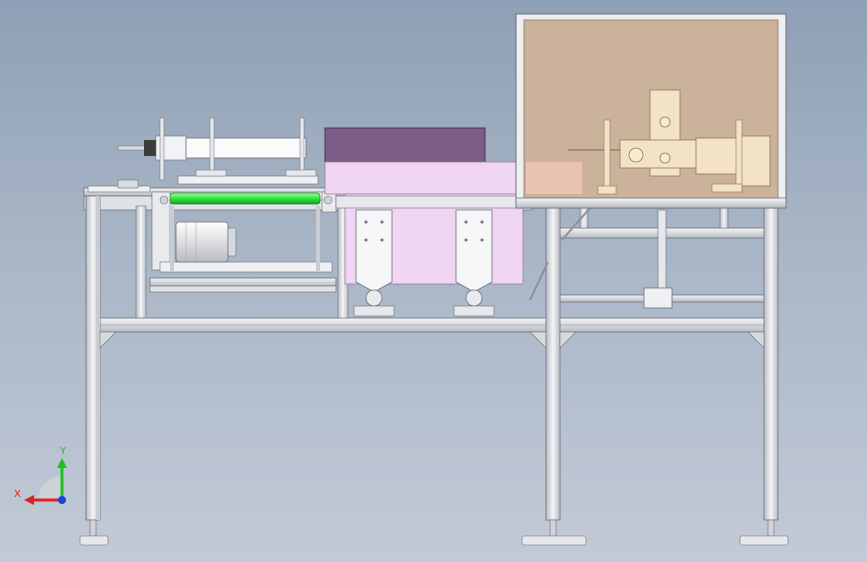 This screenshot has height=562, width=867. I want to click on triad-x-label: X, so click(17, 494).